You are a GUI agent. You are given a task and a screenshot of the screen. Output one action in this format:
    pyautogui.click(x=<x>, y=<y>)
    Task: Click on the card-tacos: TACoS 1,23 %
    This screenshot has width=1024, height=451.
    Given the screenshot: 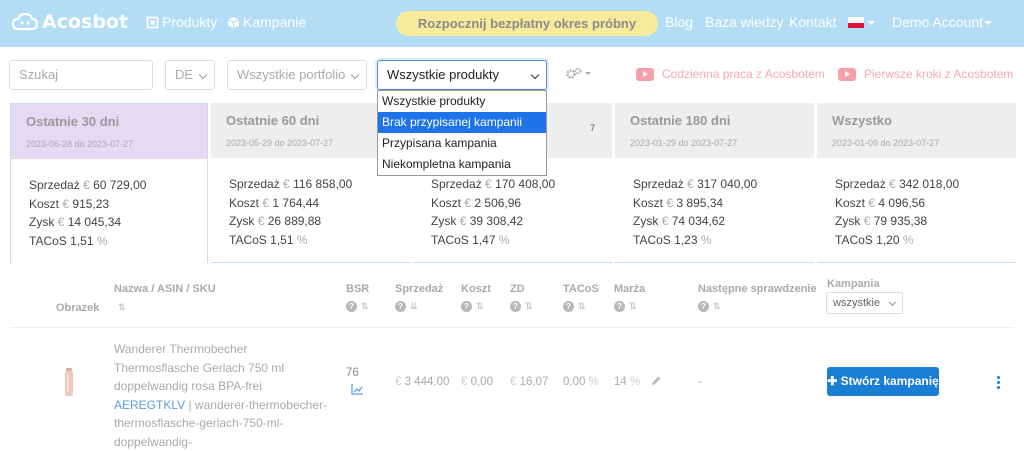 What is the action you would take?
    pyautogui.click(x=672, y=239)
    